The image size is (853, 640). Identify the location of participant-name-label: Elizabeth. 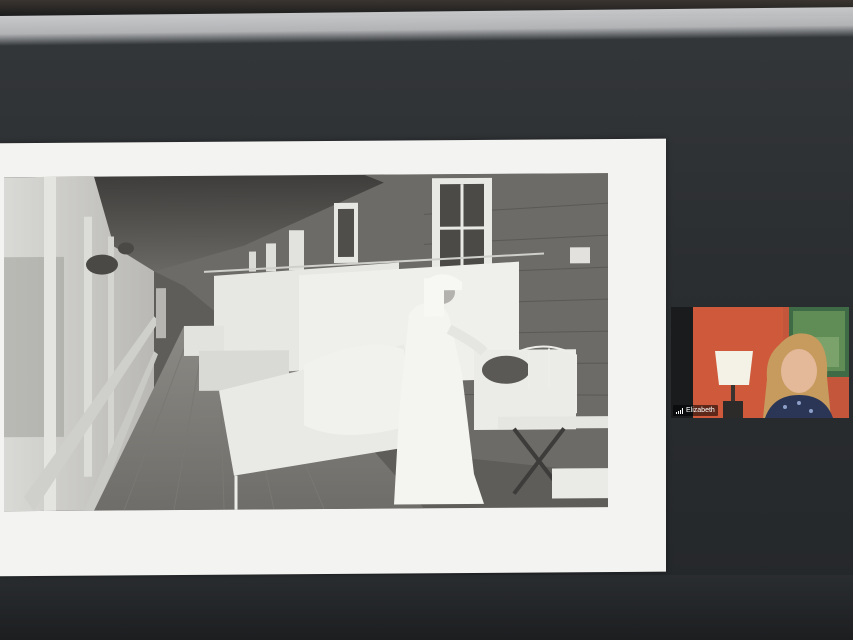
(695, 410).